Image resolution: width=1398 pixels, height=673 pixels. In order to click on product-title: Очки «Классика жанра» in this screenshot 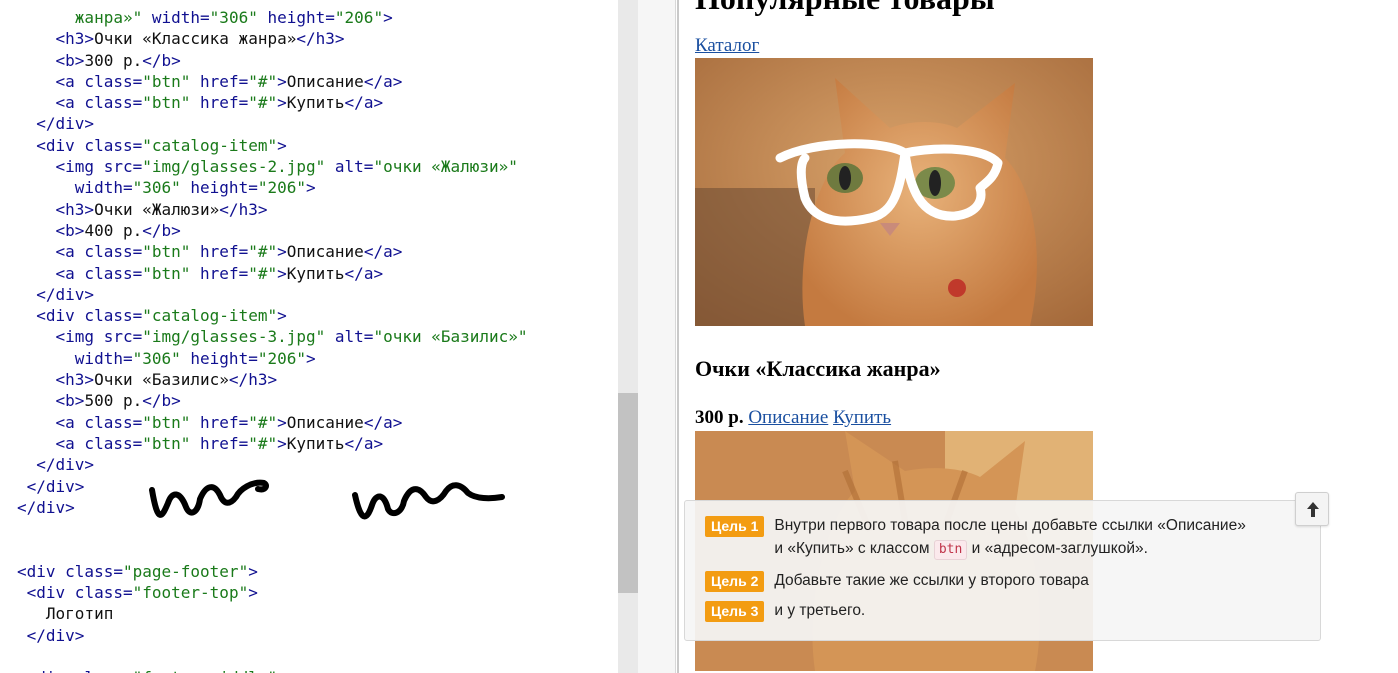, I will do `click(818, 368)`.